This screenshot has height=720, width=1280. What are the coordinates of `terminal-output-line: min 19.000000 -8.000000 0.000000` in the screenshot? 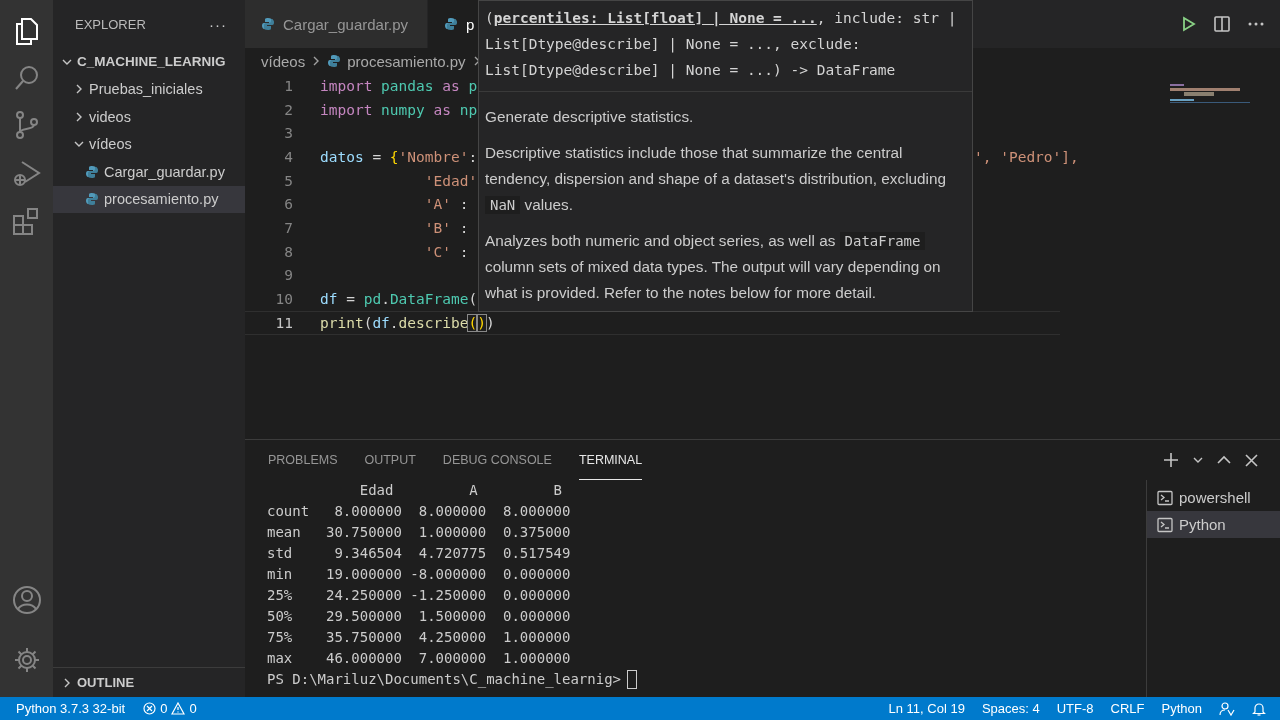 It's located at (419, 574).